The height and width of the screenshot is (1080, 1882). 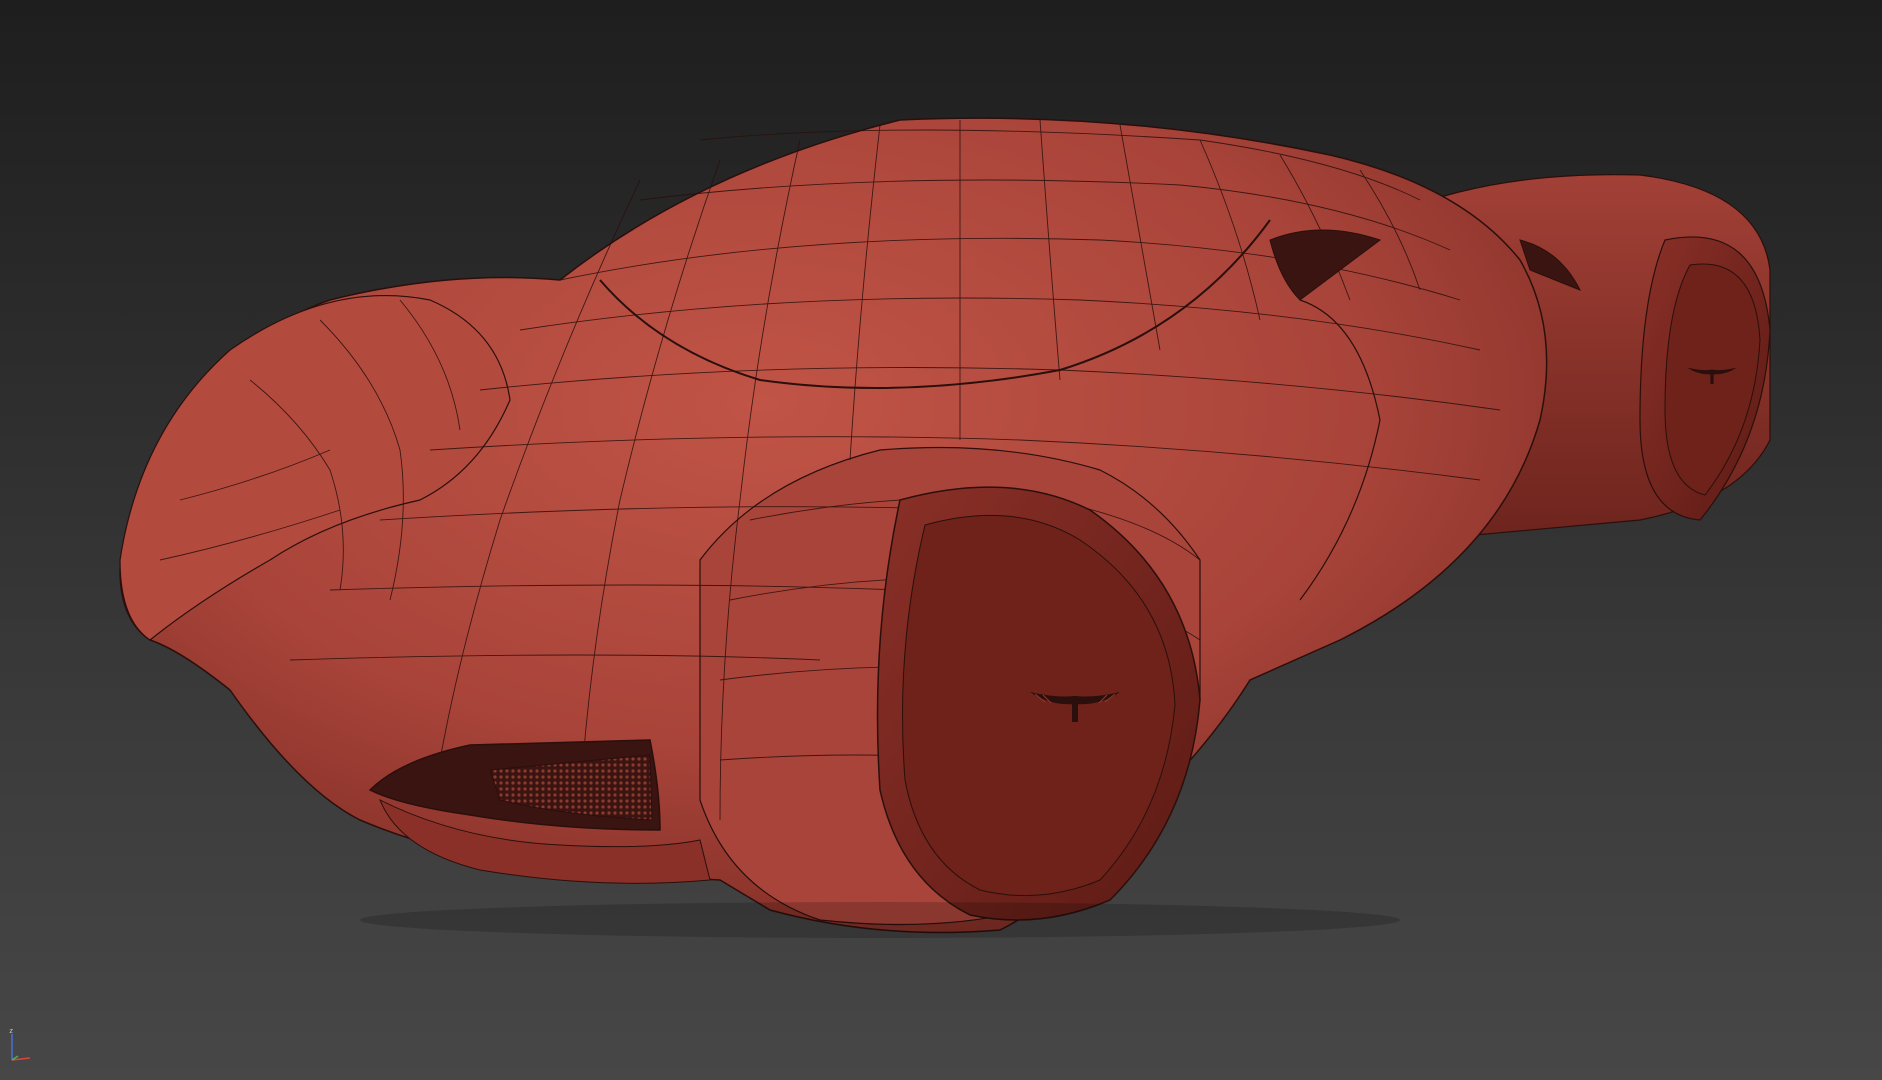 I want to click on axis-gizmo: z, so click(x=24, y=1046).